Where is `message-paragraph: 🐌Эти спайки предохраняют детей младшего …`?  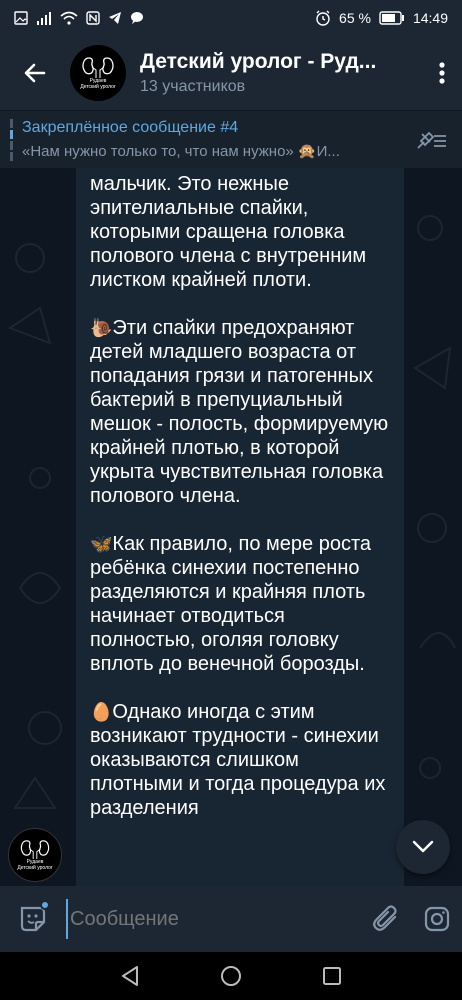 message-paragraph: 🐌Эти спайки предохраняют детей младшего … is located at coordinates (239, 412).